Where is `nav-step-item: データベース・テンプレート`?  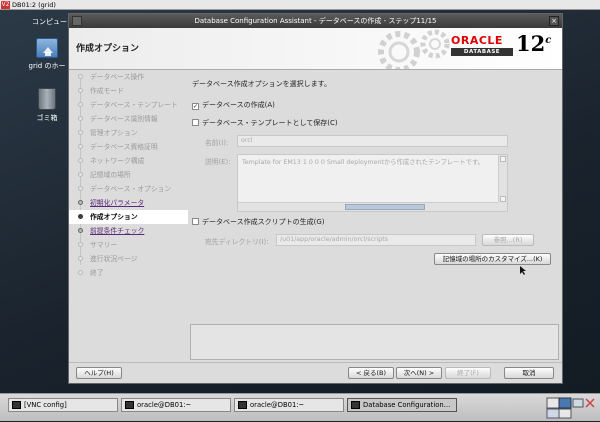
nav-step-item: データベース・テンプレート is located at coordinates (128, 105).